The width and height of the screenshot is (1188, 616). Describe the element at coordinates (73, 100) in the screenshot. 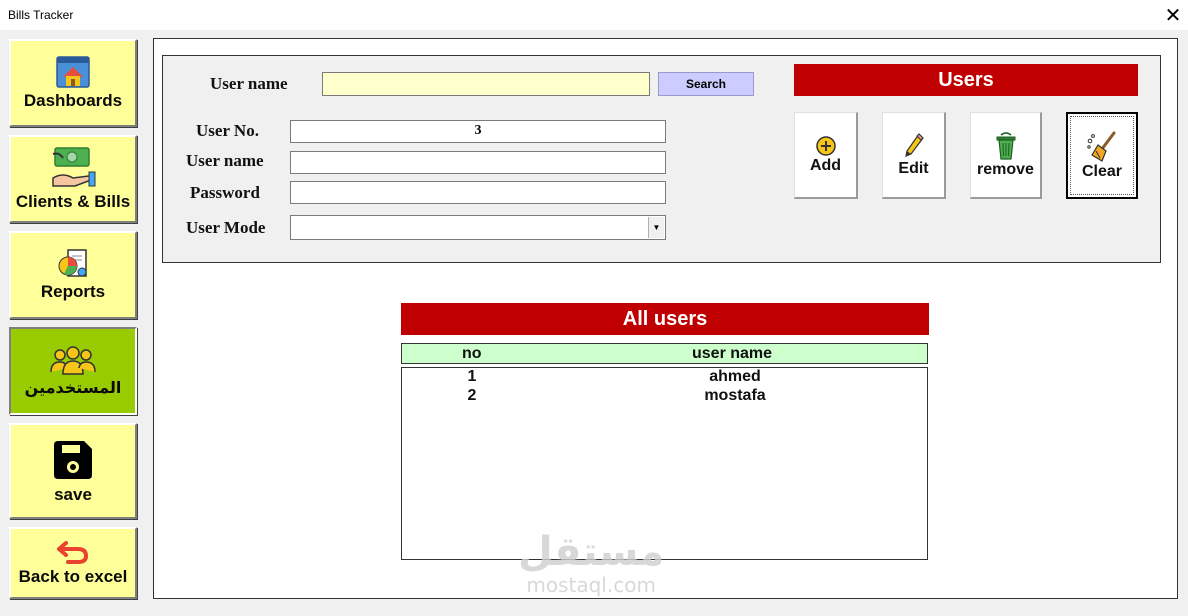

I see `nav-dashboards-label: Dashboards` at that location.